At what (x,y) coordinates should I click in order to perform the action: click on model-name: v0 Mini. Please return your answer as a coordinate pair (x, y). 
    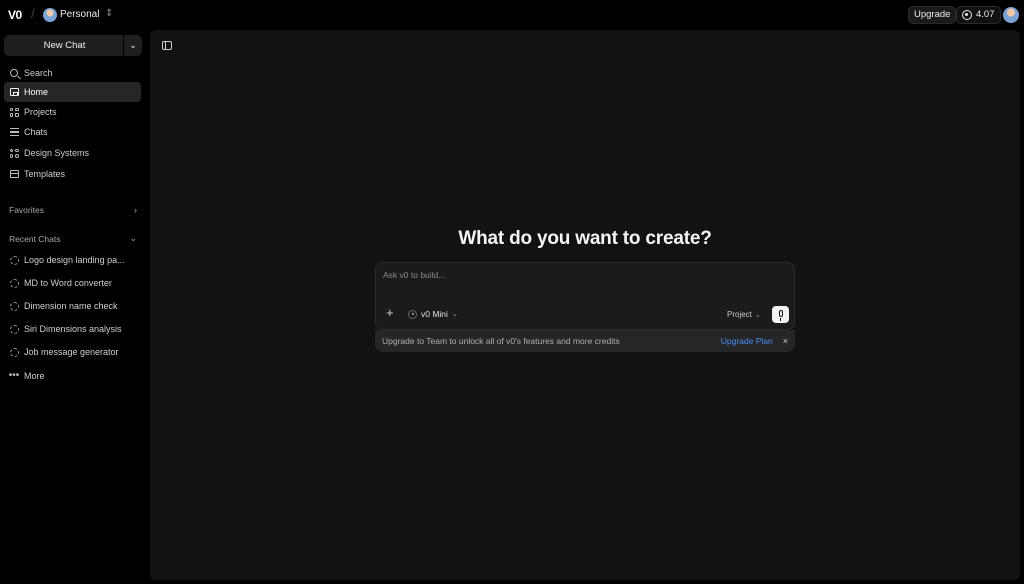
    Looking at the image, I should click on (434, 314).